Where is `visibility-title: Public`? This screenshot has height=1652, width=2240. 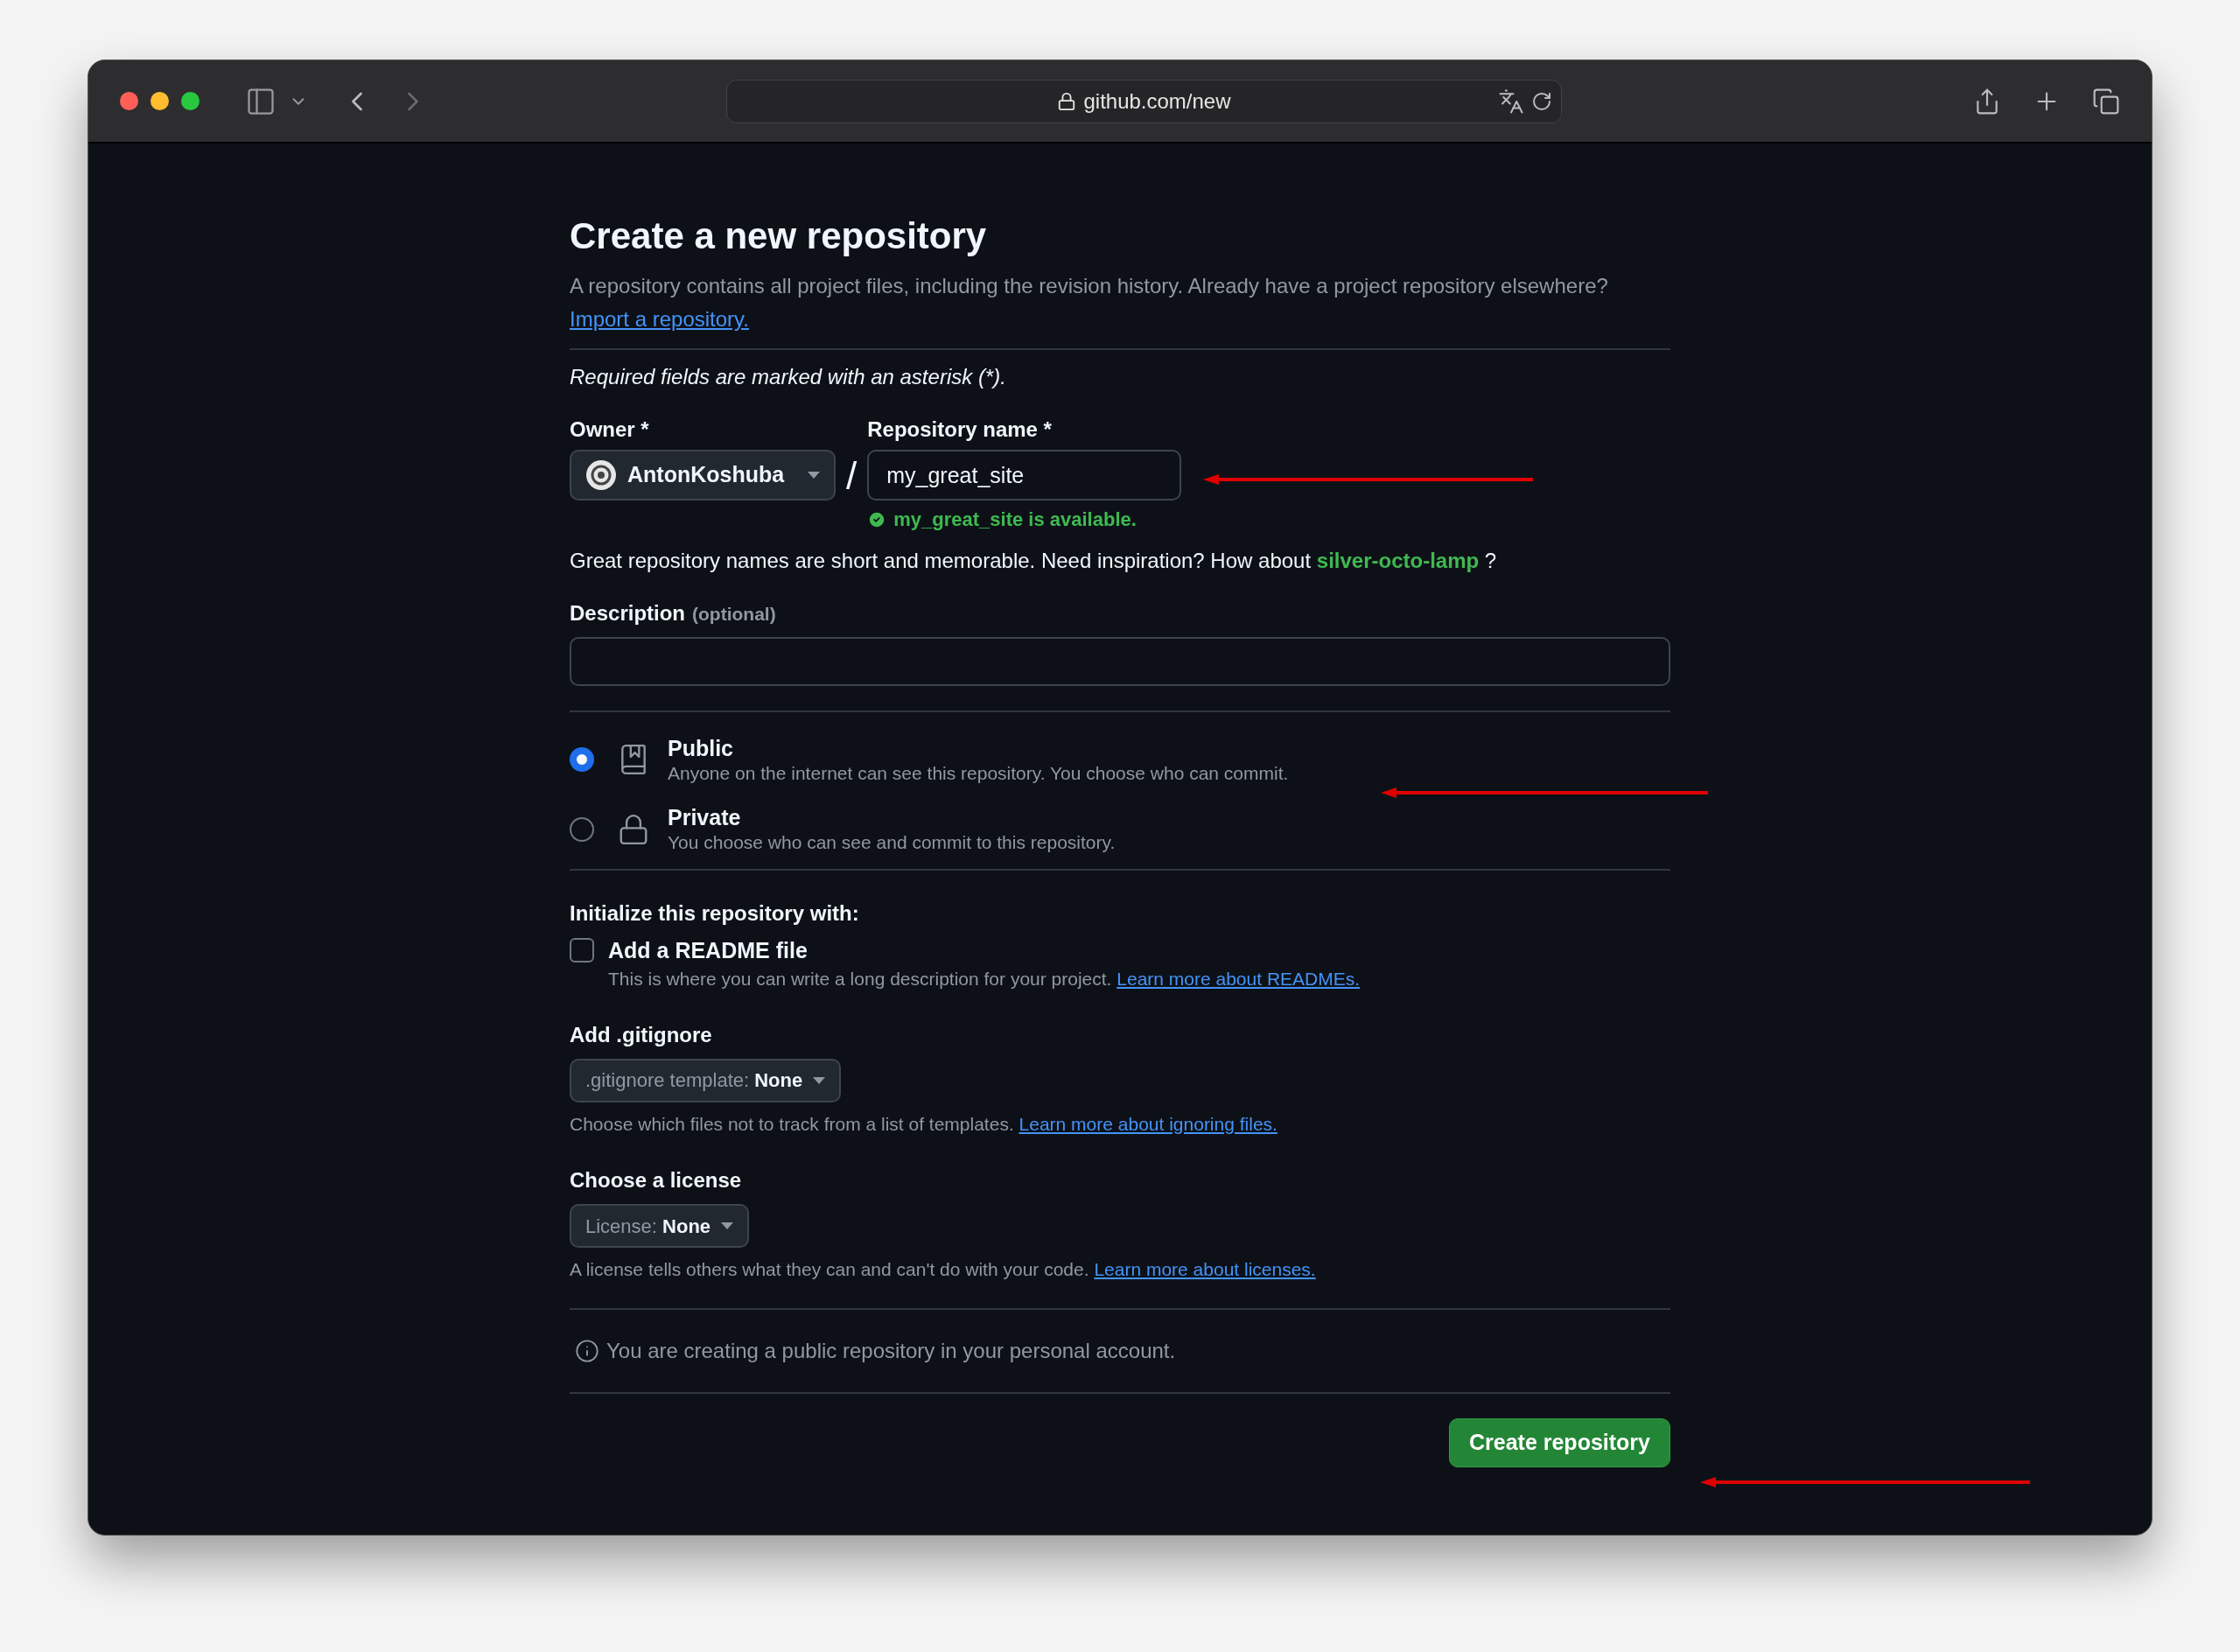 visibility-title: Public is located at coordinates (701, 748).